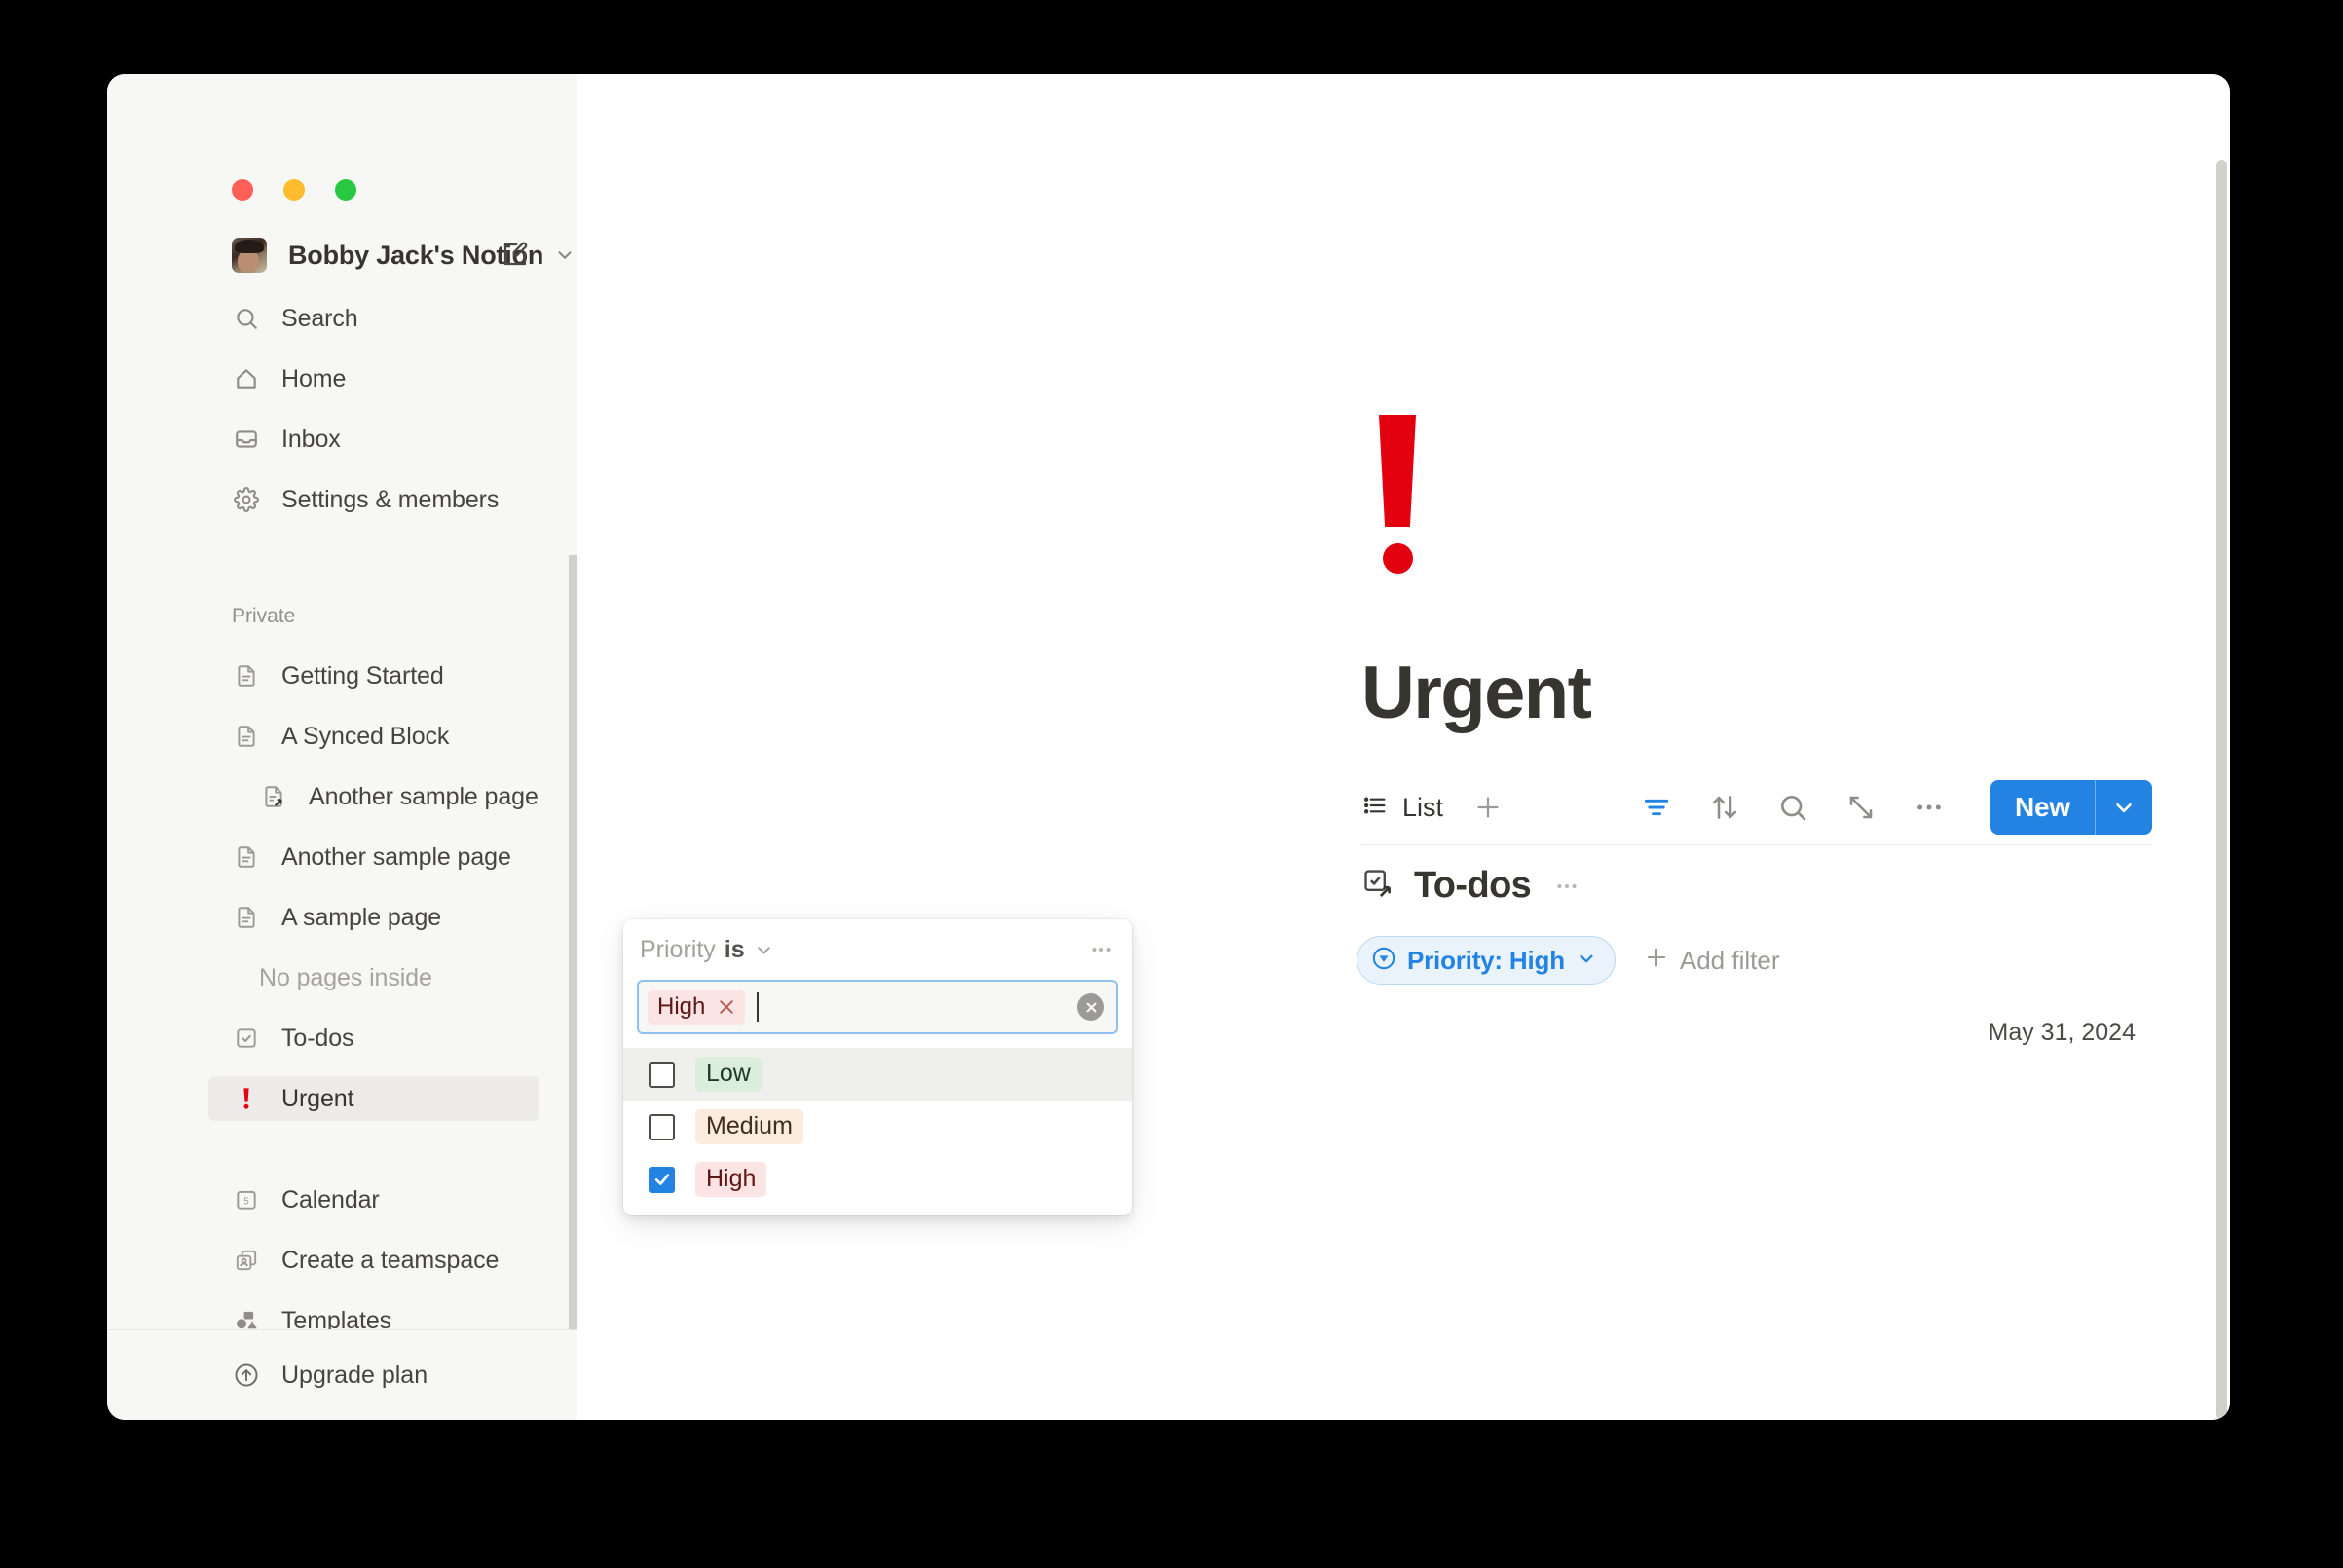  Describe the element at coordinates (2043, 807) in the screenshot. I see `new-button-label: New` at that location.